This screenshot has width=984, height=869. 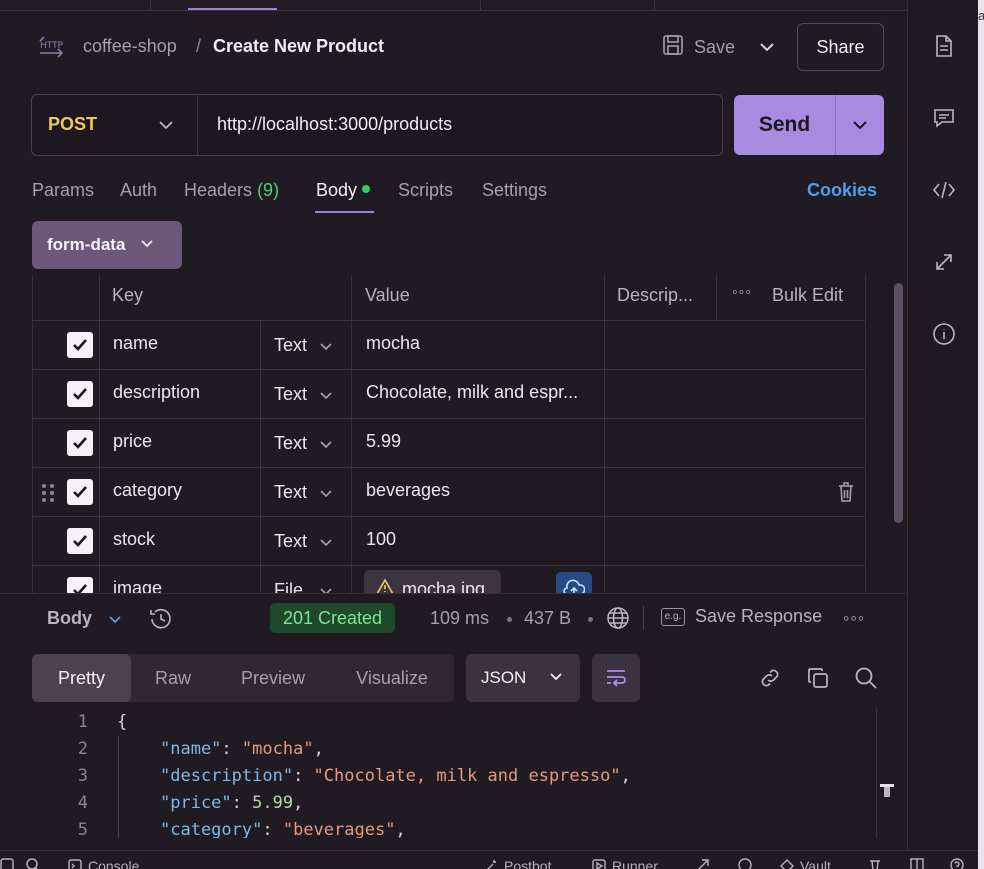 What do you see at coordinates (453, 593) in the screenshot?
I see `response-divider` at bounding box center [453, 593].